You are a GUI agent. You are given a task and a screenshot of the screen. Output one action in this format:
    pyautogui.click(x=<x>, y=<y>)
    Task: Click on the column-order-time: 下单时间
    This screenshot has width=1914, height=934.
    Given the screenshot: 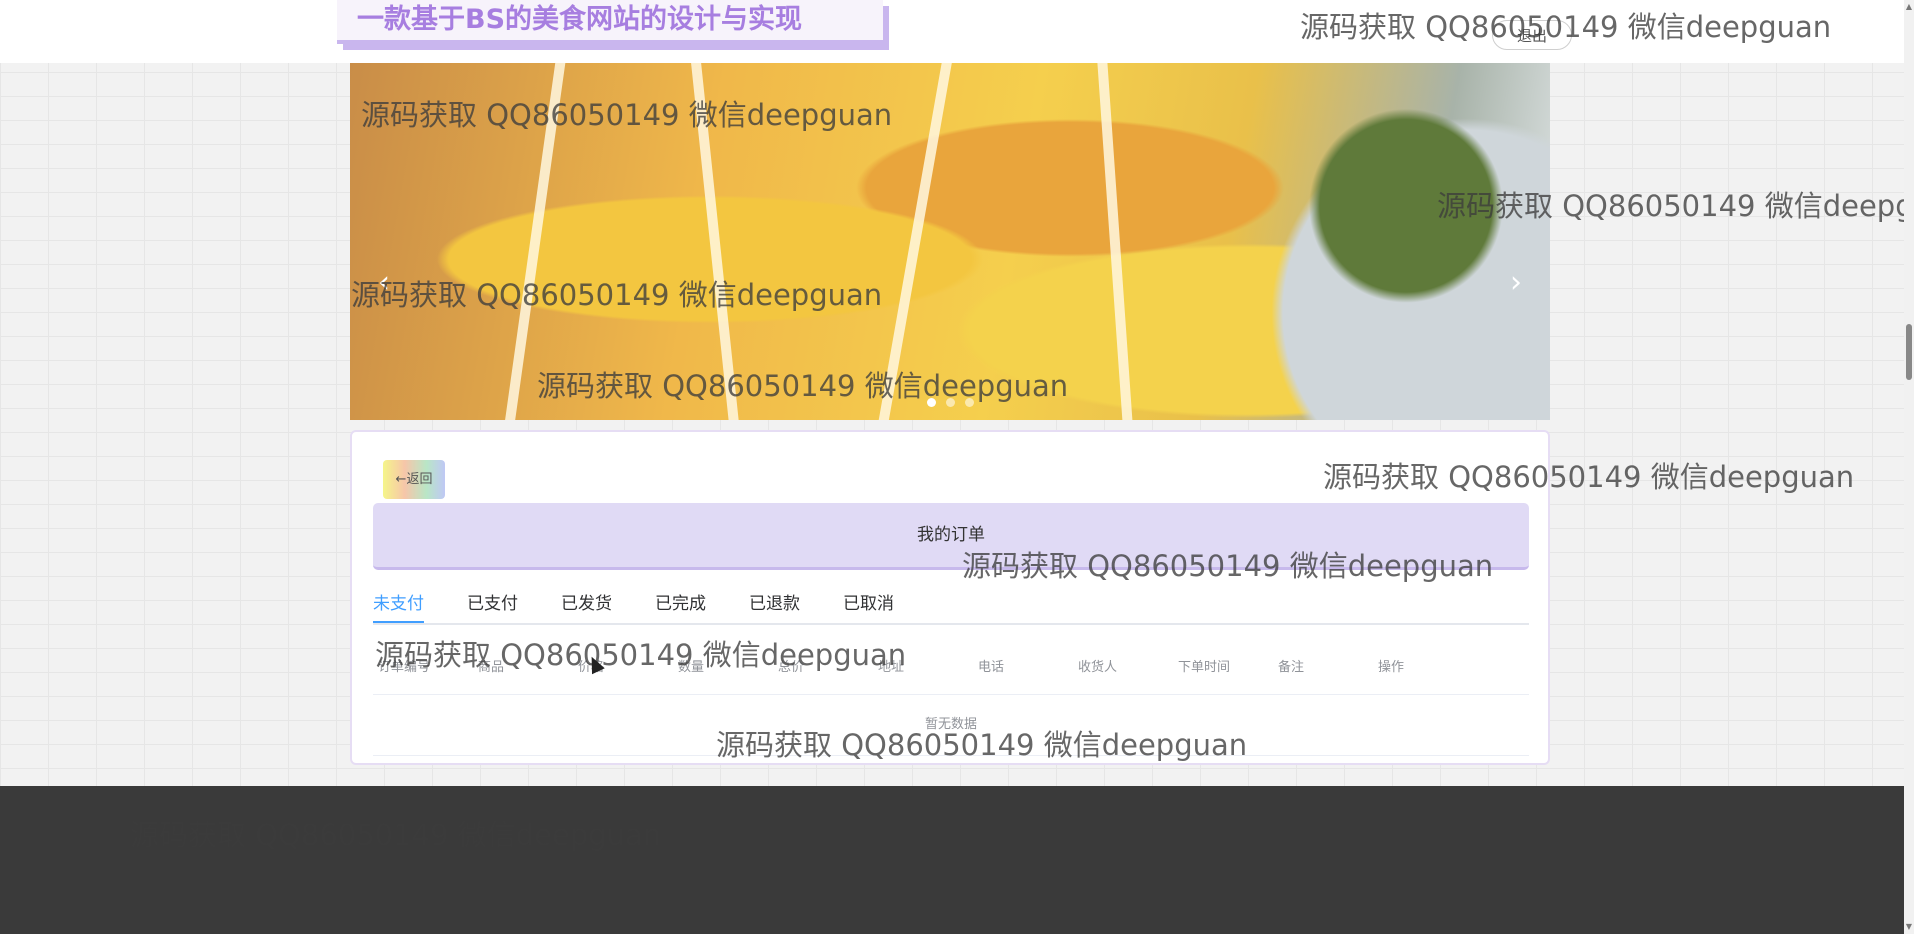 What is the action you would take?
    pyautogui.click(x=1204, y=667)
    